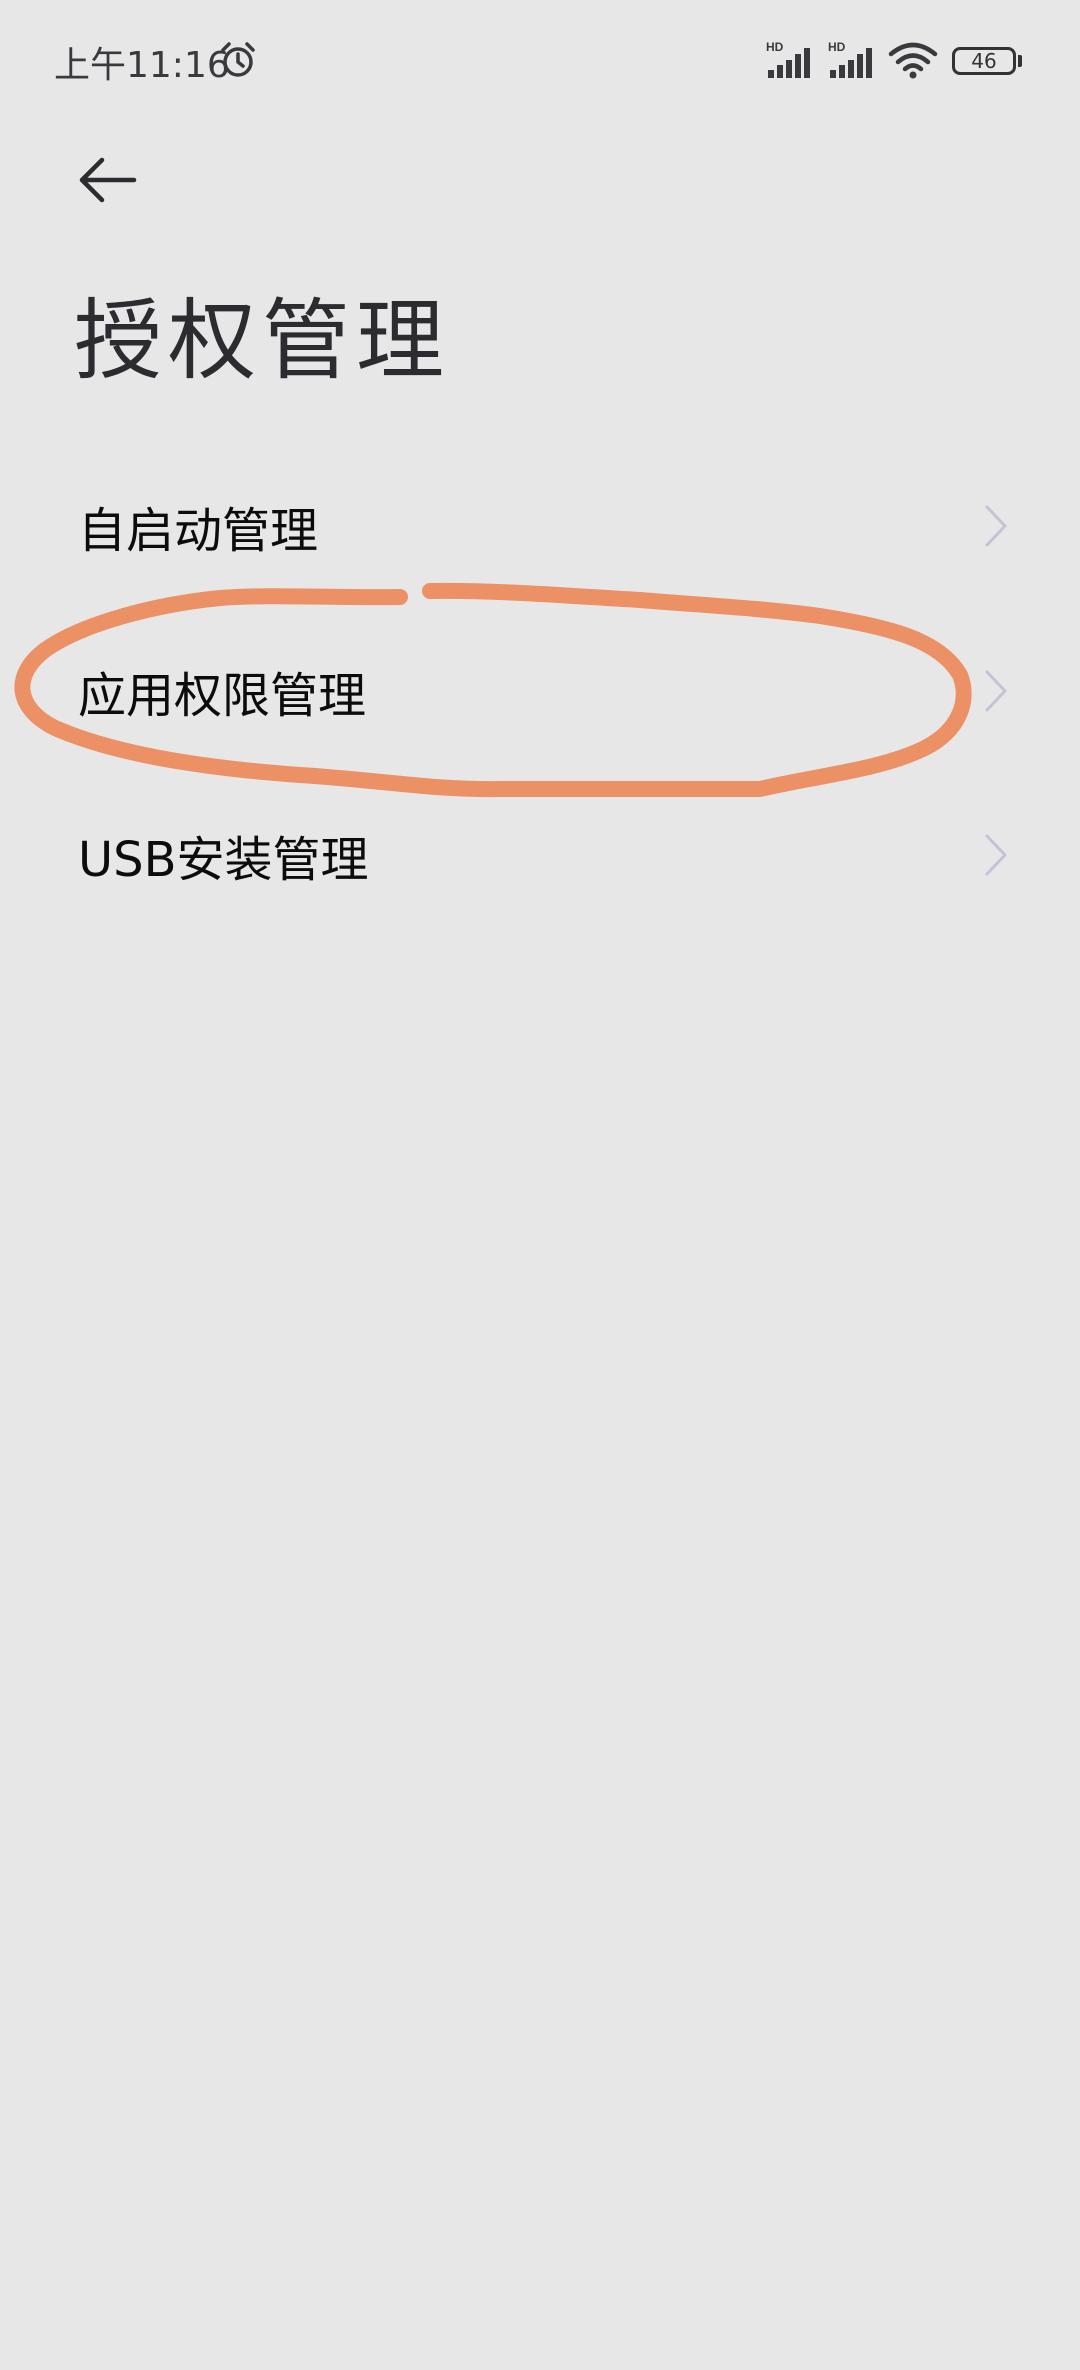 The height and width of the screenshot is (2370, 1080). Describe the element at coordinates (223, 860) in the screenshot. I see `menu-item-label: USB安装管理` at that location.